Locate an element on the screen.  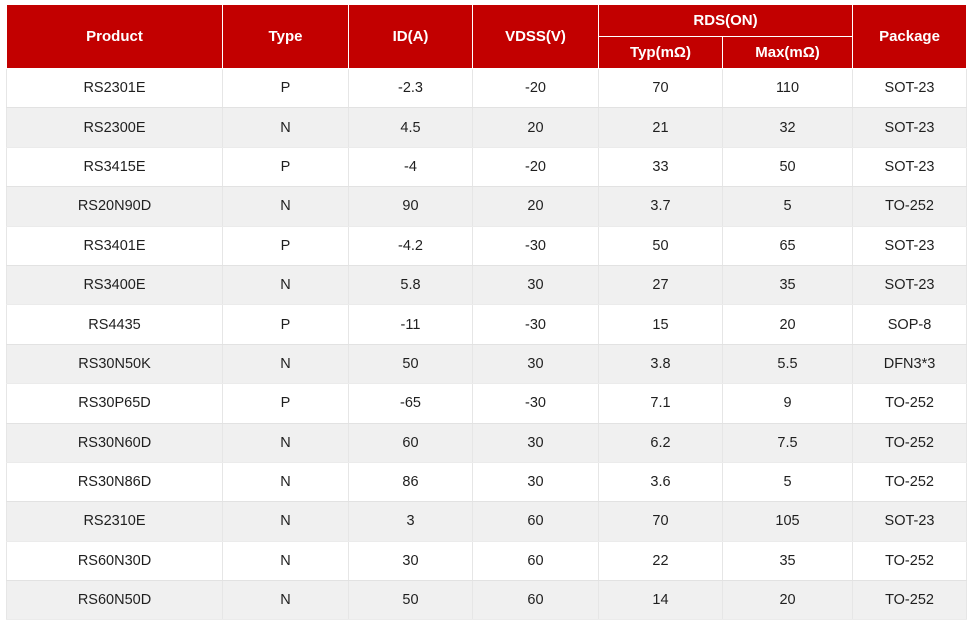
cell-rds-typ: 3.8 is located at coordinates (660, 364).